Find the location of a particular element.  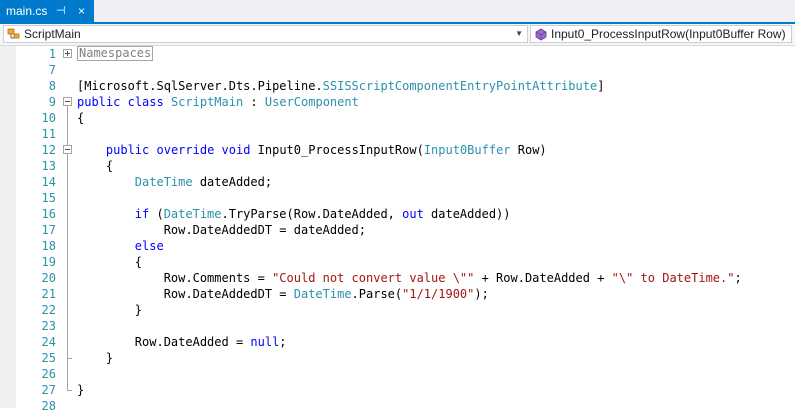

code-token: Row.DateAddedDT = is located at coordinates (185, 294).